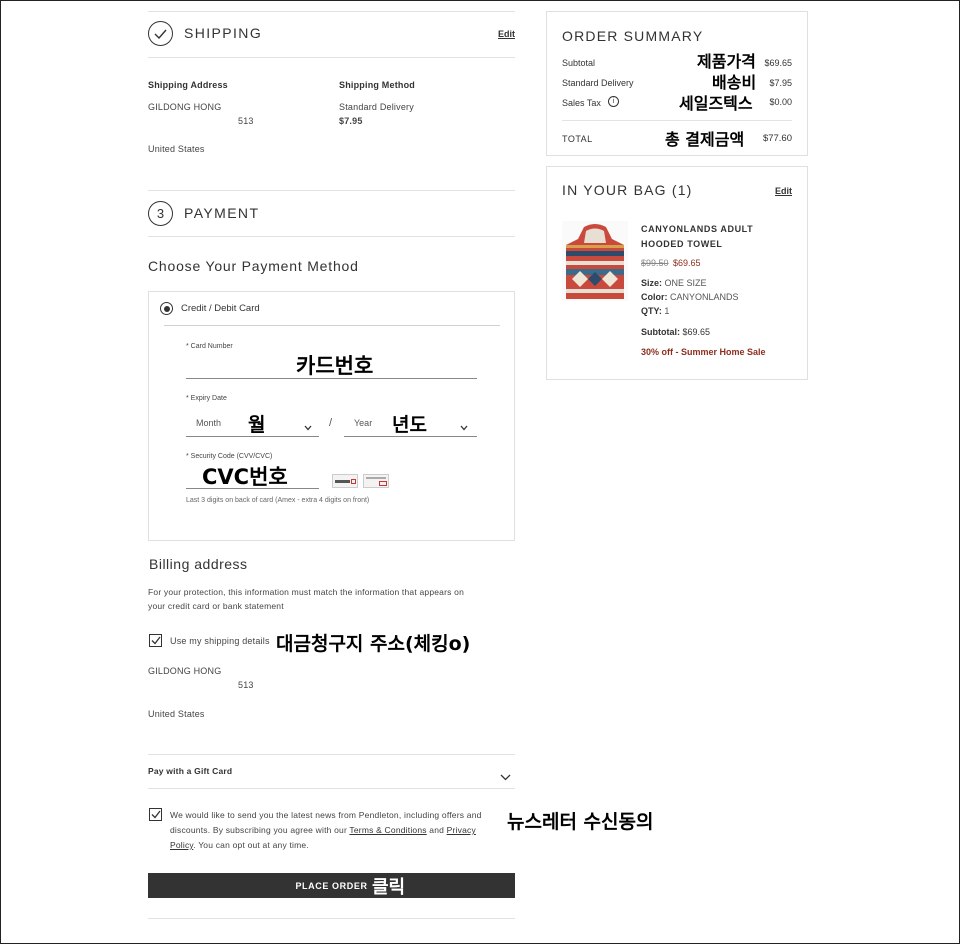 Image resolution: width=960 pixels, height=944 pixels. I want to click on color-value: CANYONLANDS, so click(704, 297).